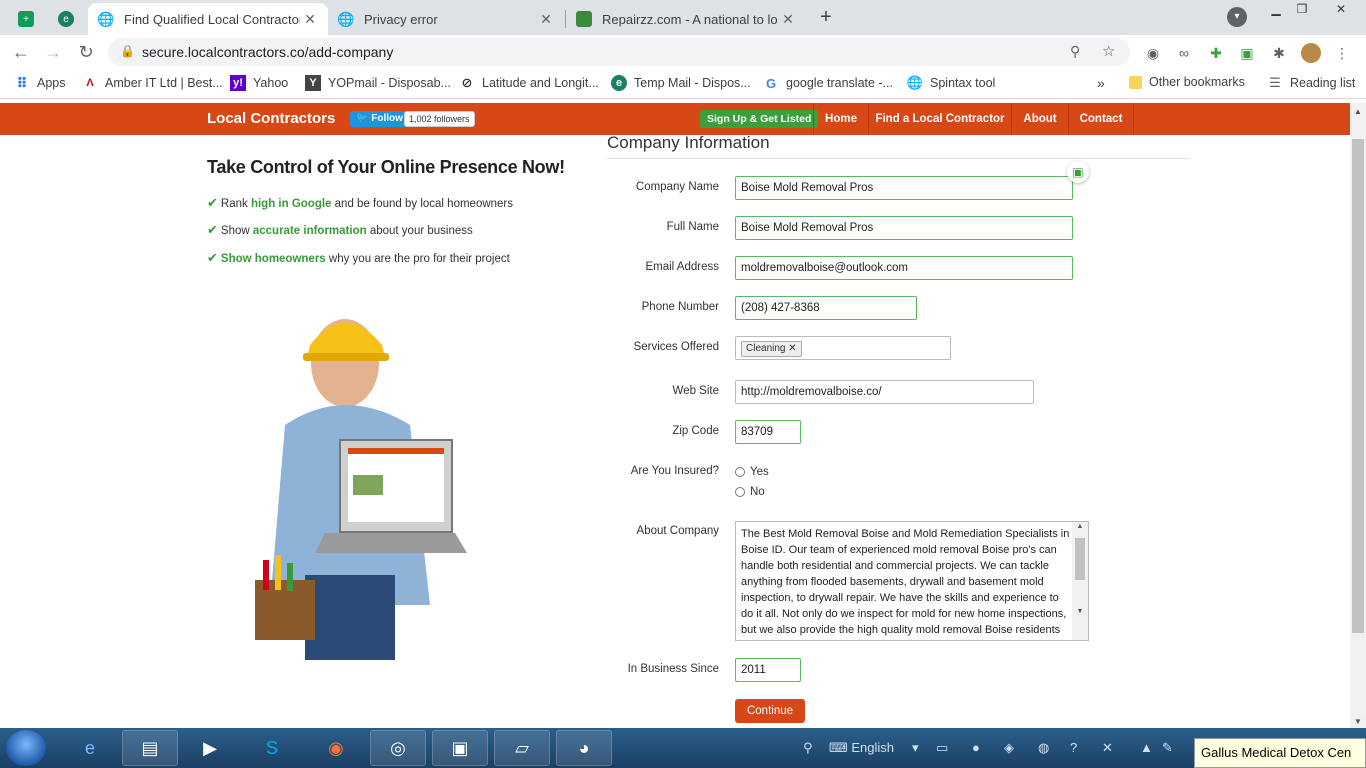 The width and height of the screenshot is (1366, 768). Describe the element at coordinates (904, 228) in the screenshot. I see `full-name-input: Boise Mold Removal Pros` at that location.